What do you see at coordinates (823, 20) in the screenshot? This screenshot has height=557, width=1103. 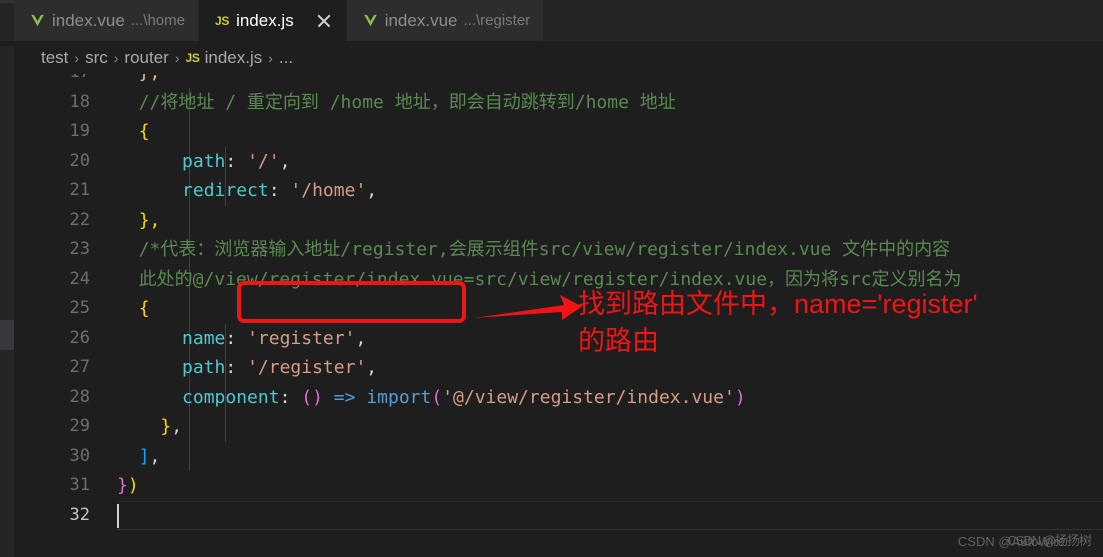 I see `tab-bar-filler` at bounding box center [823, 20].